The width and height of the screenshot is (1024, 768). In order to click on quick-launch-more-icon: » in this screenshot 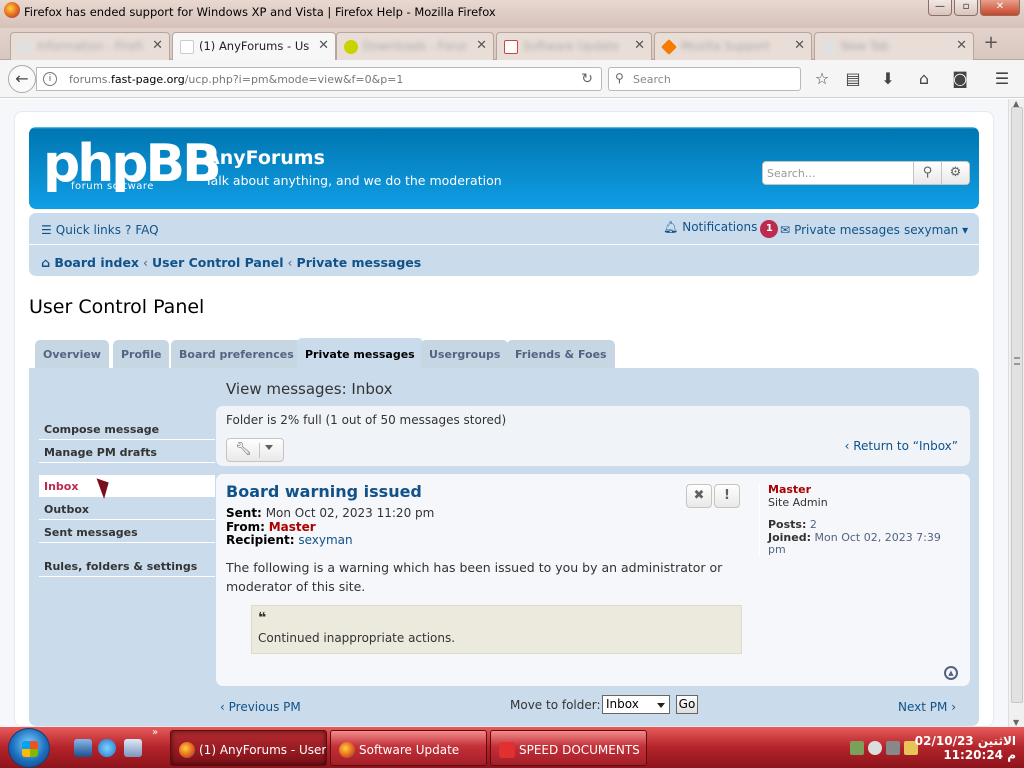, I will do `click(155, 732)`.